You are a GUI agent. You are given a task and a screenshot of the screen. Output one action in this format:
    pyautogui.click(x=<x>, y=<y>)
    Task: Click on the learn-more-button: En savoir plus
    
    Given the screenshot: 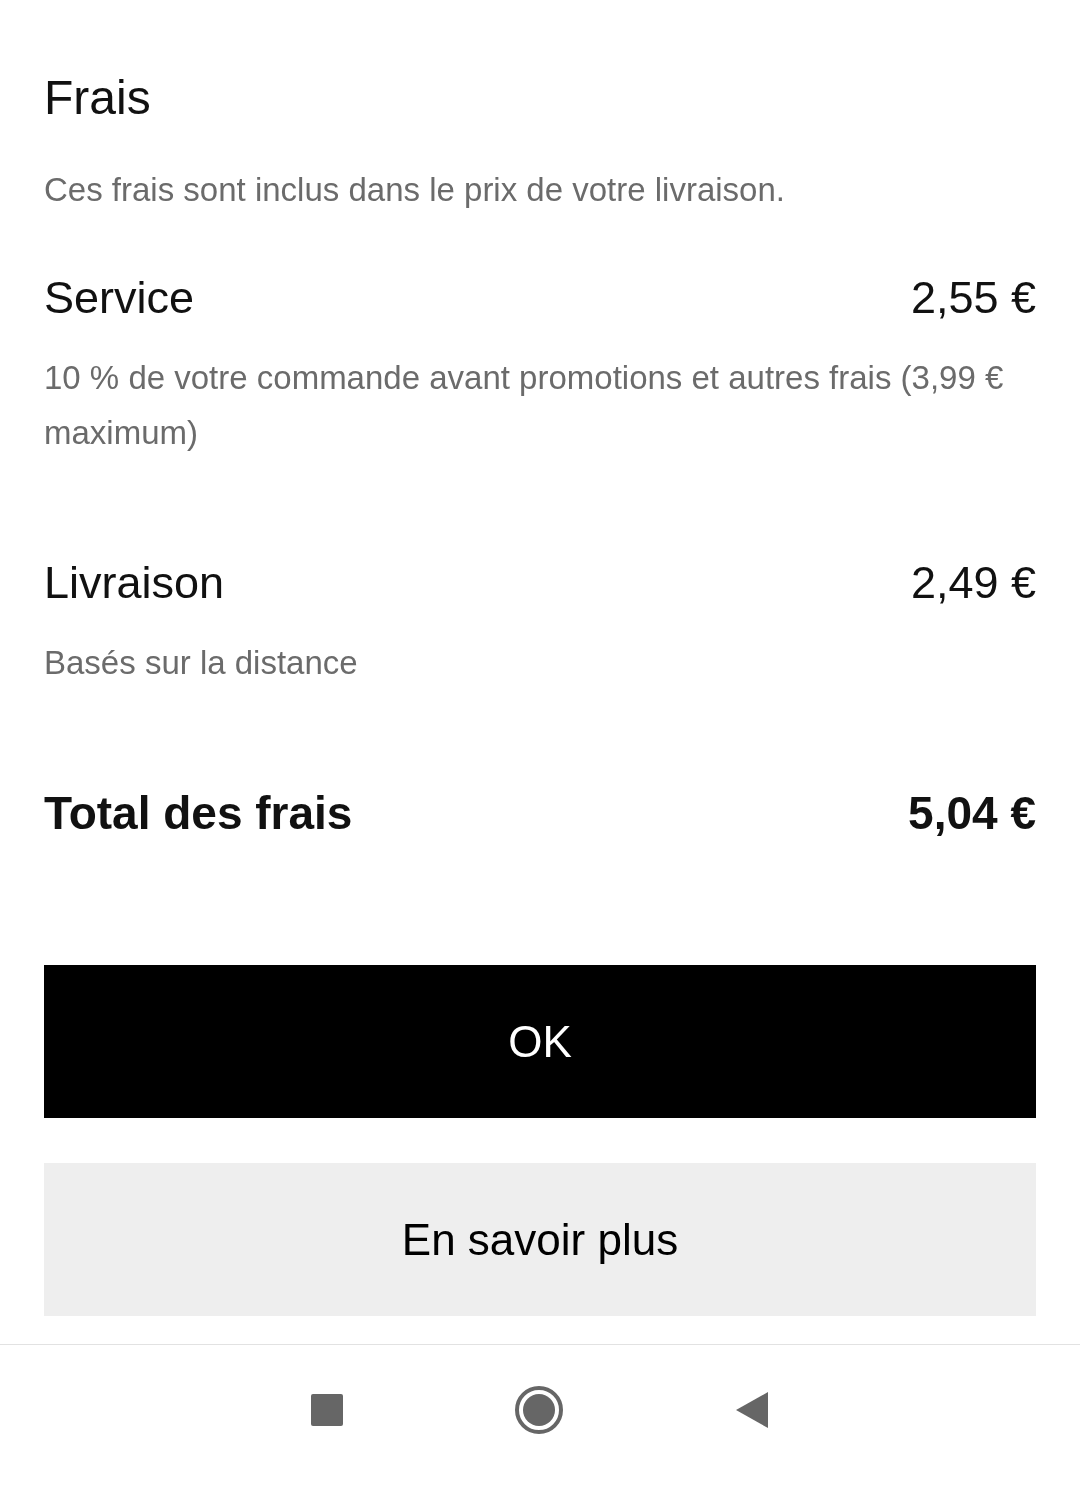 What is the action you would take?
    pyautogui.click(x=540, y=1239)
    